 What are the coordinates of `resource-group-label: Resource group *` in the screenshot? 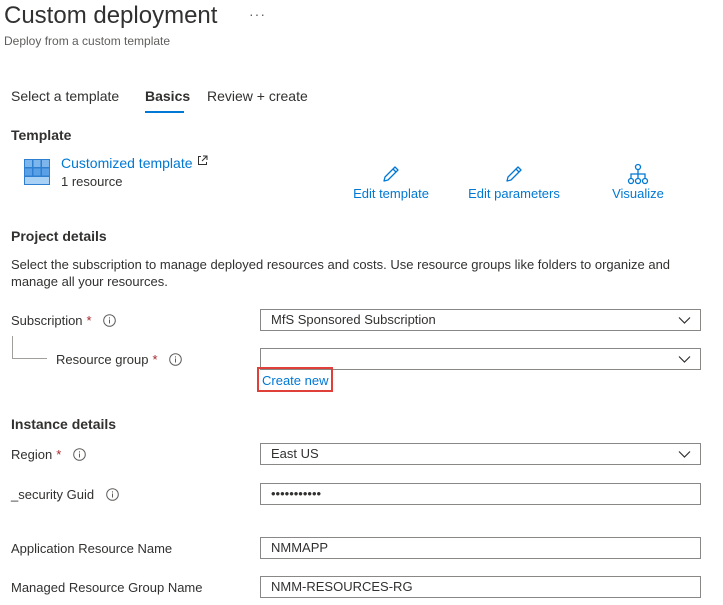 It's located at (119, 359).